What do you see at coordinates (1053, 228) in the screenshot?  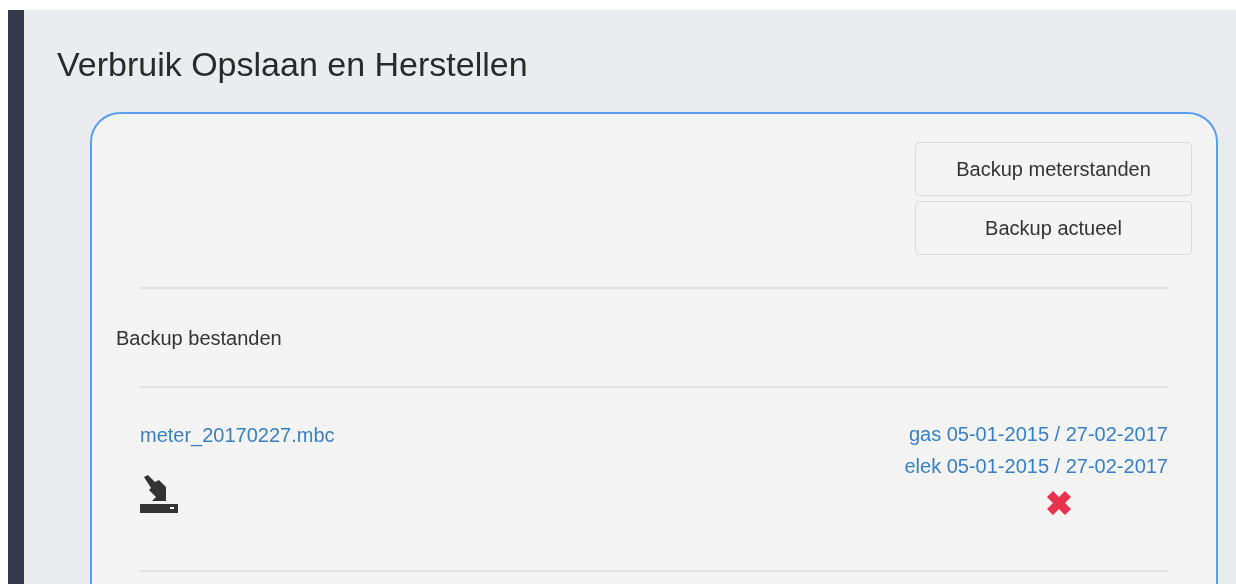 I see `backup-button: Backup actueel` at bounding box center [1053, 228].